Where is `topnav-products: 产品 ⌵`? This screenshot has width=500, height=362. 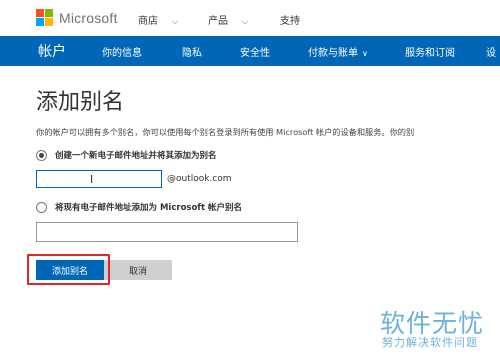
topnav-products: 产品 ⌵ is located at coordinates (228, 19).